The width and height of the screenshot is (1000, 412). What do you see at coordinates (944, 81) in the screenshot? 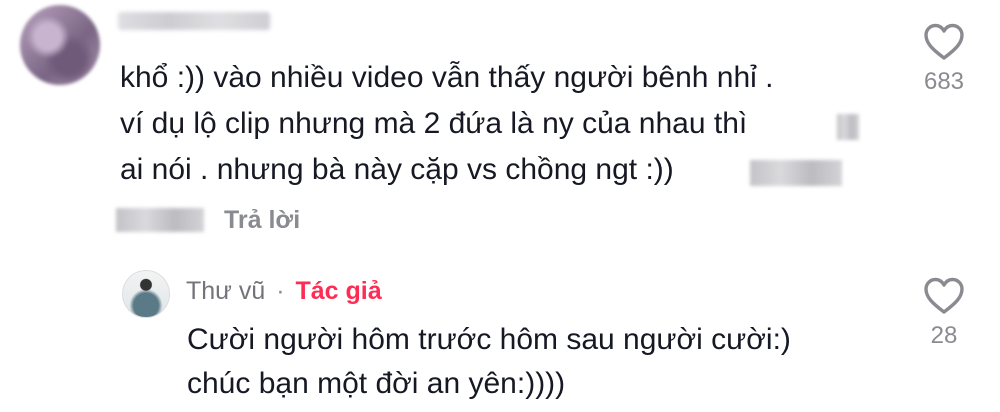
I see `like-count: 683` at bounding box center [944, 81].